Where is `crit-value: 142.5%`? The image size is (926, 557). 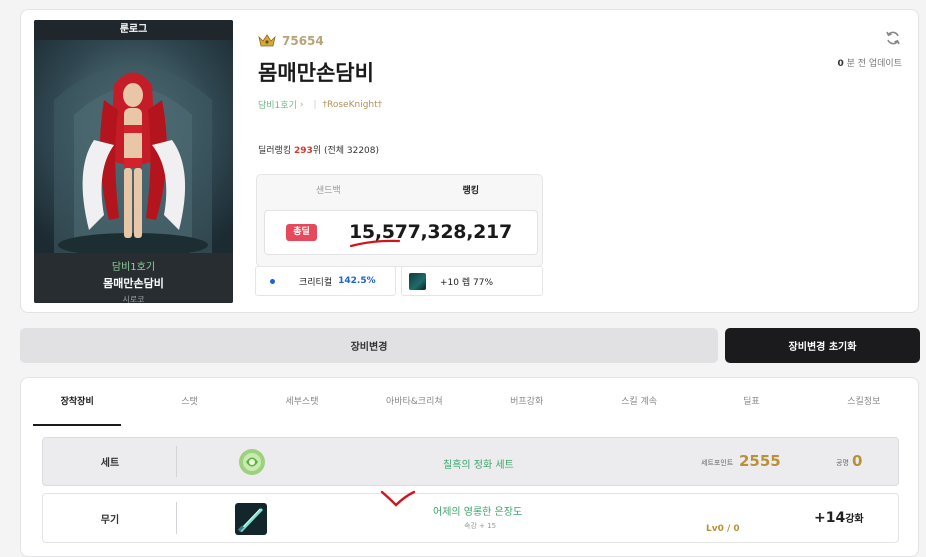 crit-value: 142.5% is located at coordinates (357, 281).